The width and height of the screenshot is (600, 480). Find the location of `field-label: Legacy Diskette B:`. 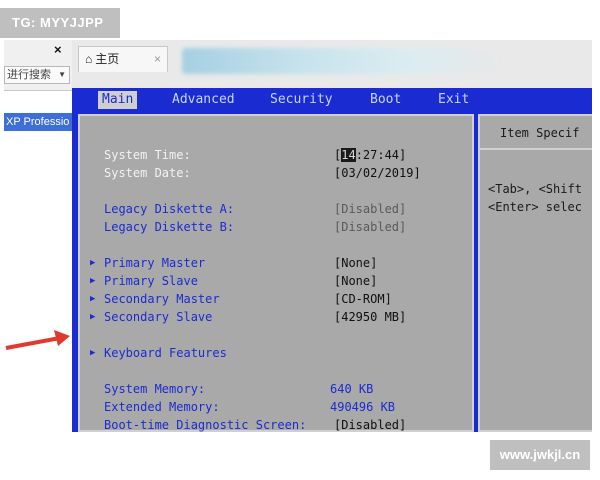

field-label: Legacy Diskette B: is located at coordinates (169, 227).